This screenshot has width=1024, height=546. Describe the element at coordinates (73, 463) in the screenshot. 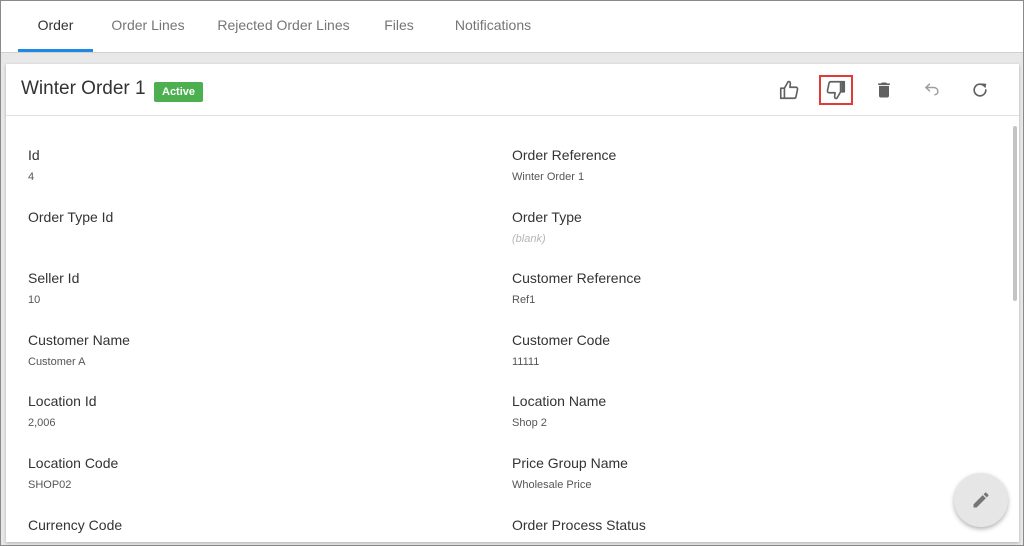

I see `field-label: Location Code` at that location.